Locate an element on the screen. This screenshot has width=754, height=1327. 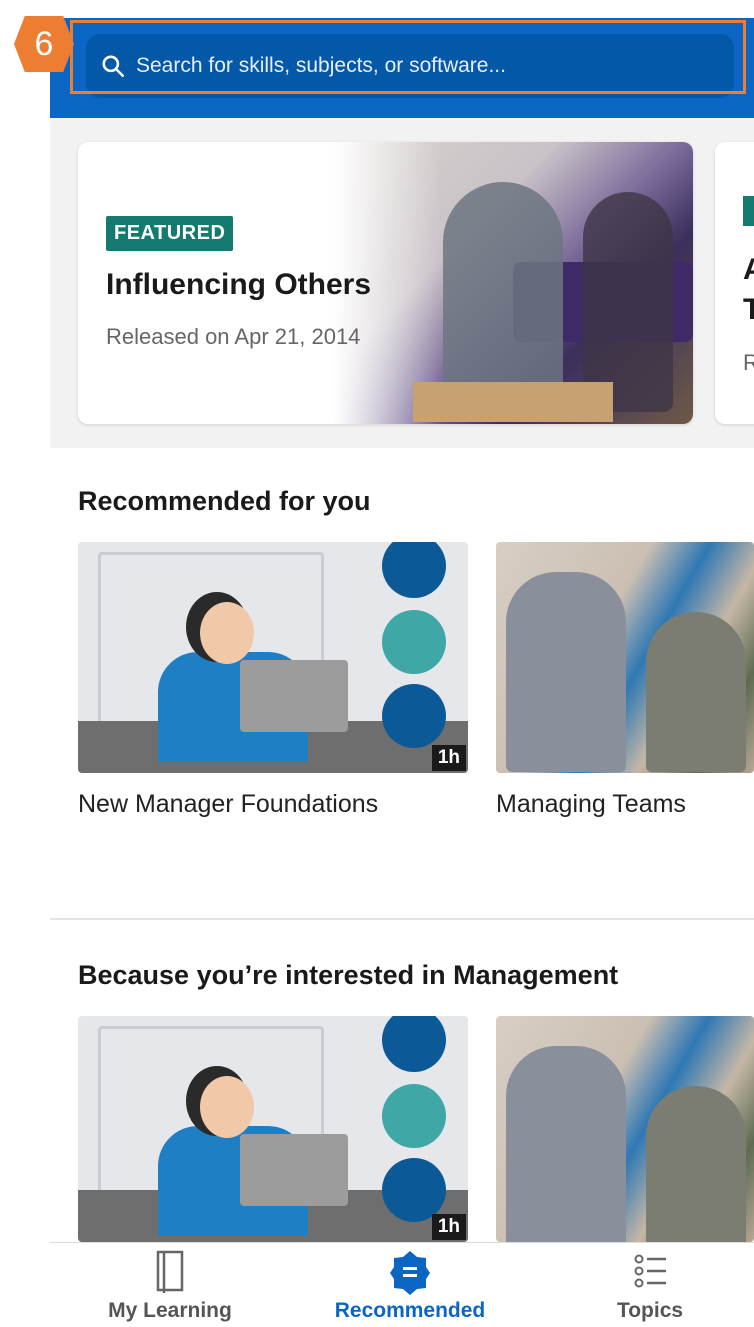
section-divider is located at coordinates (402, 919).